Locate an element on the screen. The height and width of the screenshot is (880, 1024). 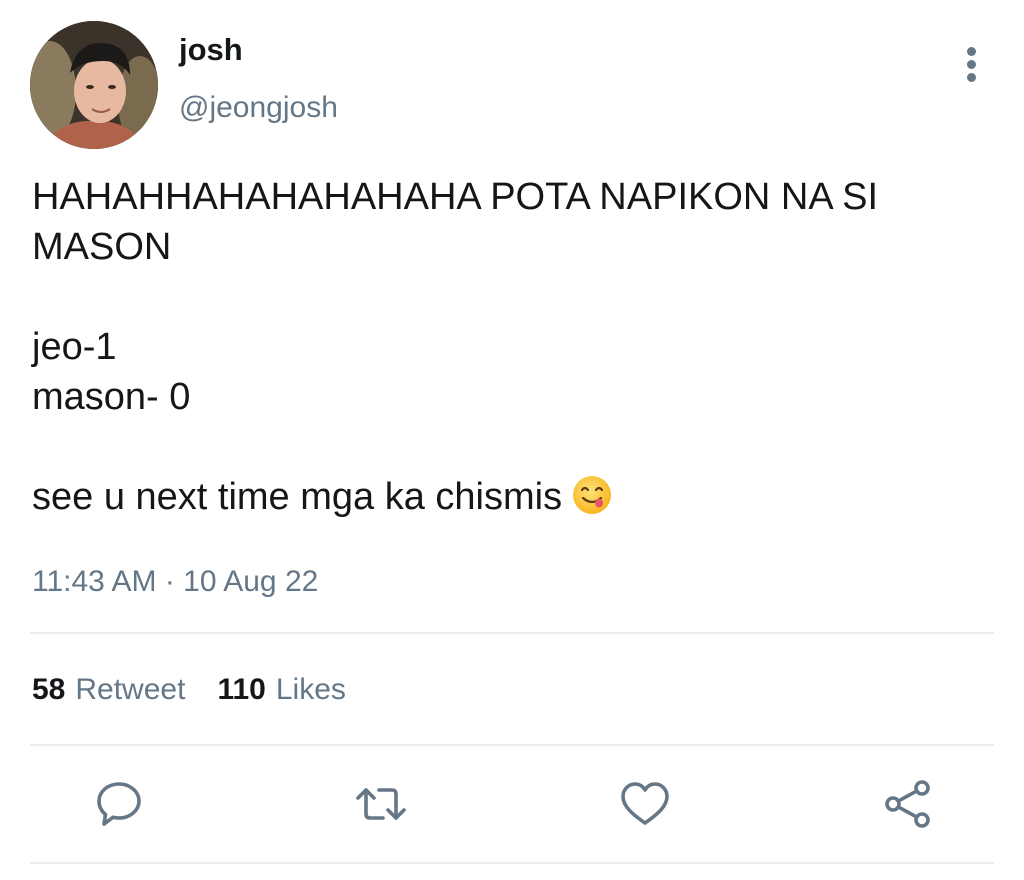
retweet-stat: 58 Retweet is located at coordinates (108, 689).